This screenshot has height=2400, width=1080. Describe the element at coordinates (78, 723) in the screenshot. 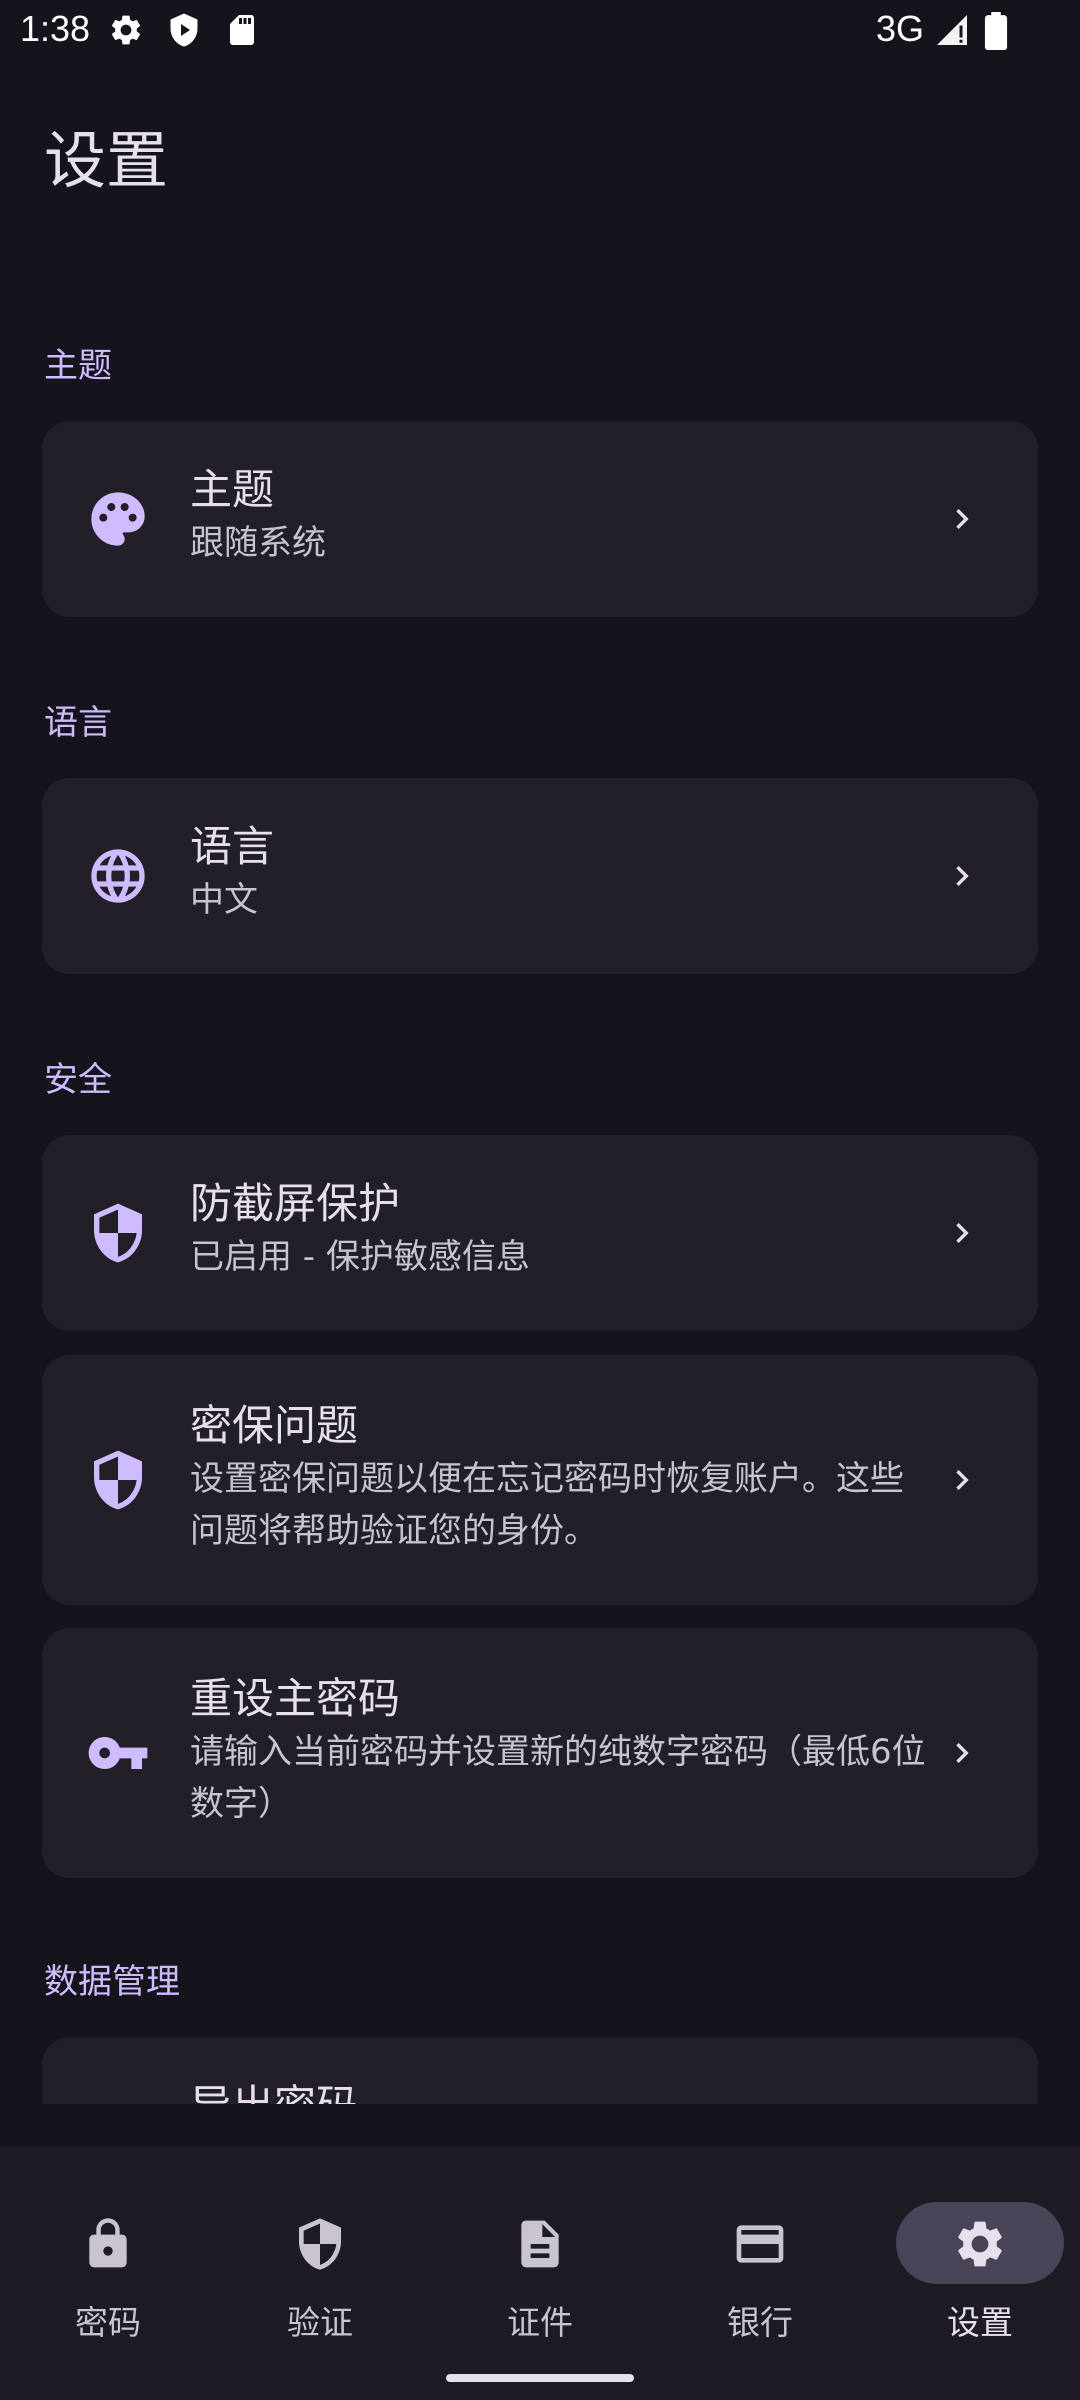

I see `section-title-language: 语言` at that location.